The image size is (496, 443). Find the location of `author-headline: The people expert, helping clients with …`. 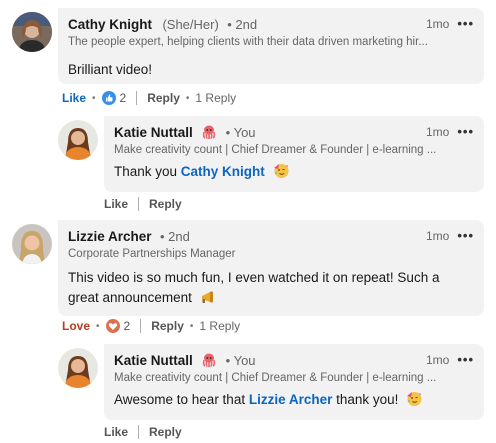

author-headline: The people expert, helping clients with … is located at coordinates (248, 42).